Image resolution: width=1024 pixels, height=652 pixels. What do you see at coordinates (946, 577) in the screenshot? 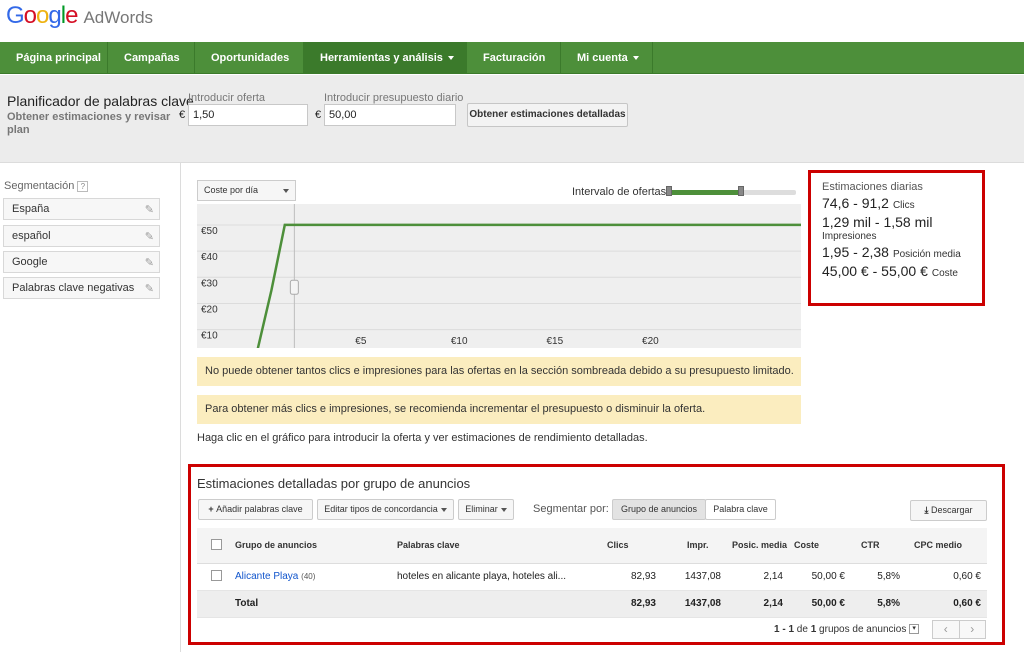
I see `cpc-cell: 0,60 €` at bounding box center [946, 577].